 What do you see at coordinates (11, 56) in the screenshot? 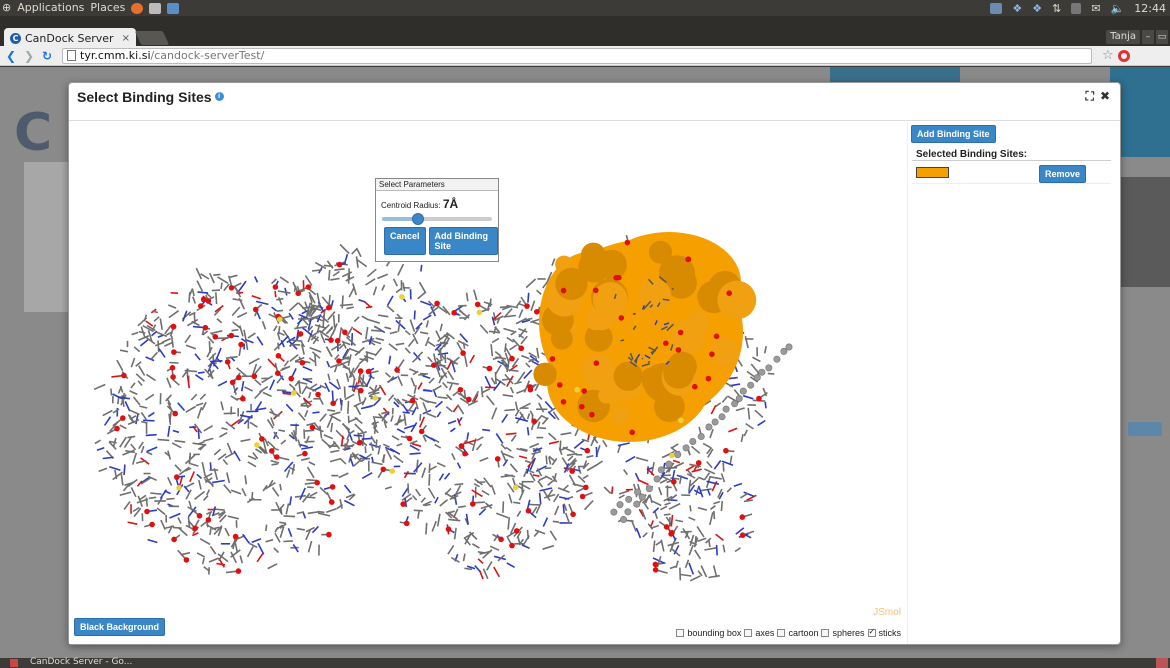
I see `back-icon: ❮` at bounding box center [11, 56].